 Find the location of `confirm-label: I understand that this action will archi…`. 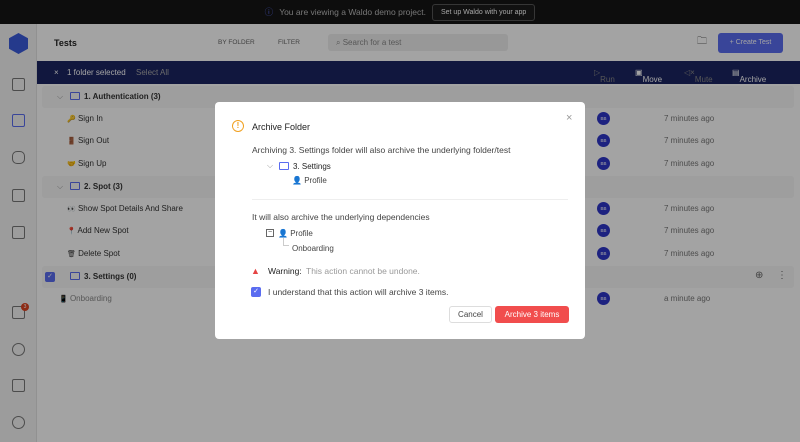

confirm-label: I understand that this action will archi… is located at coordinates (358, 292).